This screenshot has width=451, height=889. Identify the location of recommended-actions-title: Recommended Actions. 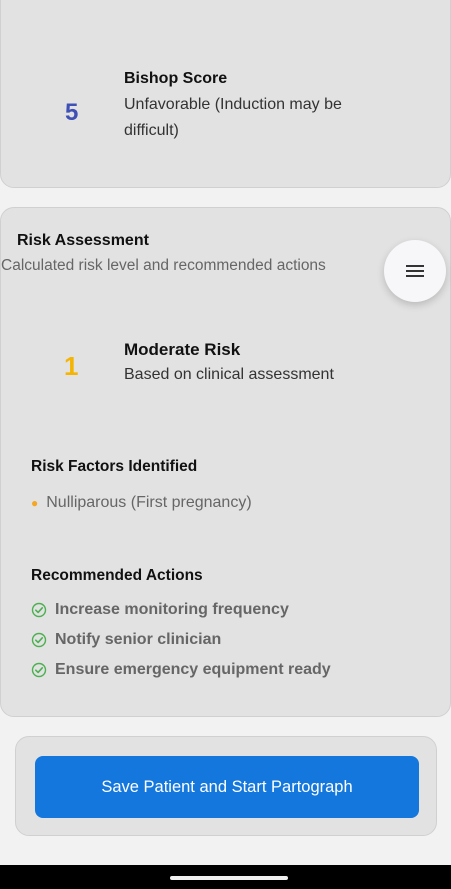
(117, 575).